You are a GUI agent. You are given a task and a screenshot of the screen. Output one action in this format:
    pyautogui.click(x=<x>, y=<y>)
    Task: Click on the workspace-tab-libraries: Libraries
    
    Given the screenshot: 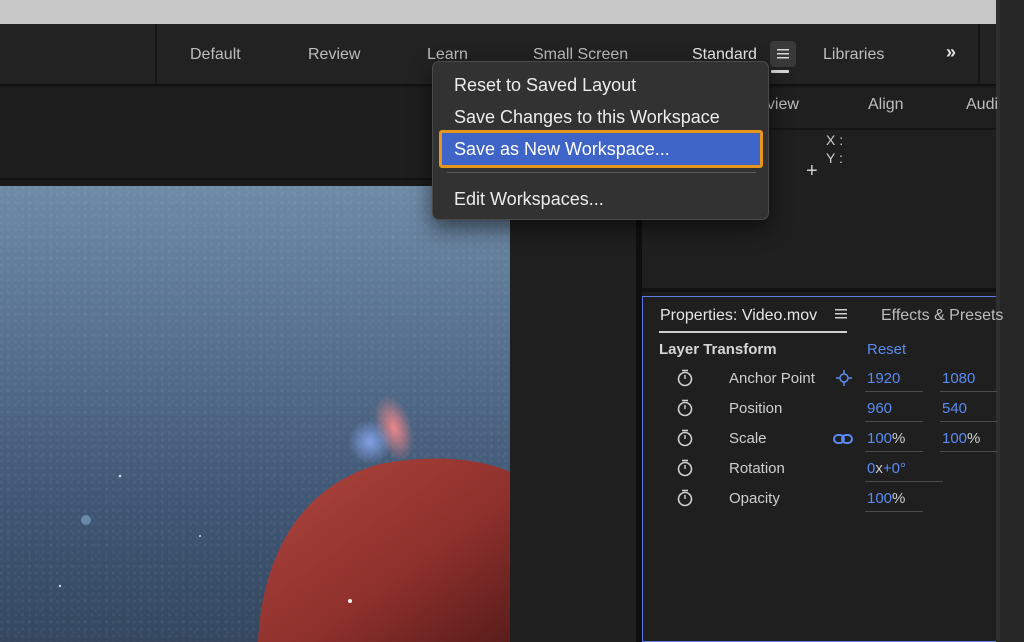 What is the action you would take?
    pyautogui.click(x=853, y=55)
    